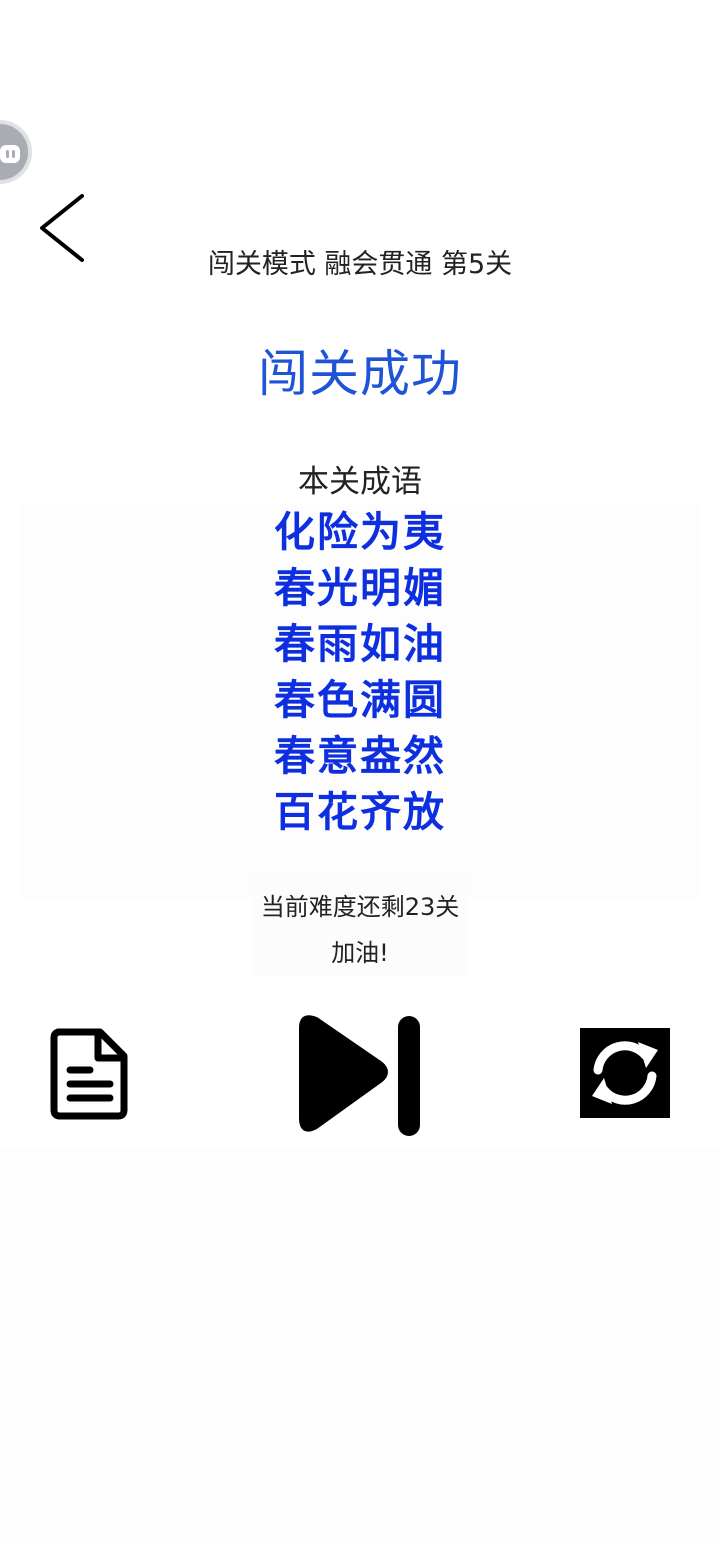  Describe the element at coordinates (360, 588) in the screenshot. I see `idiom-item: 春光明媚` at that location.